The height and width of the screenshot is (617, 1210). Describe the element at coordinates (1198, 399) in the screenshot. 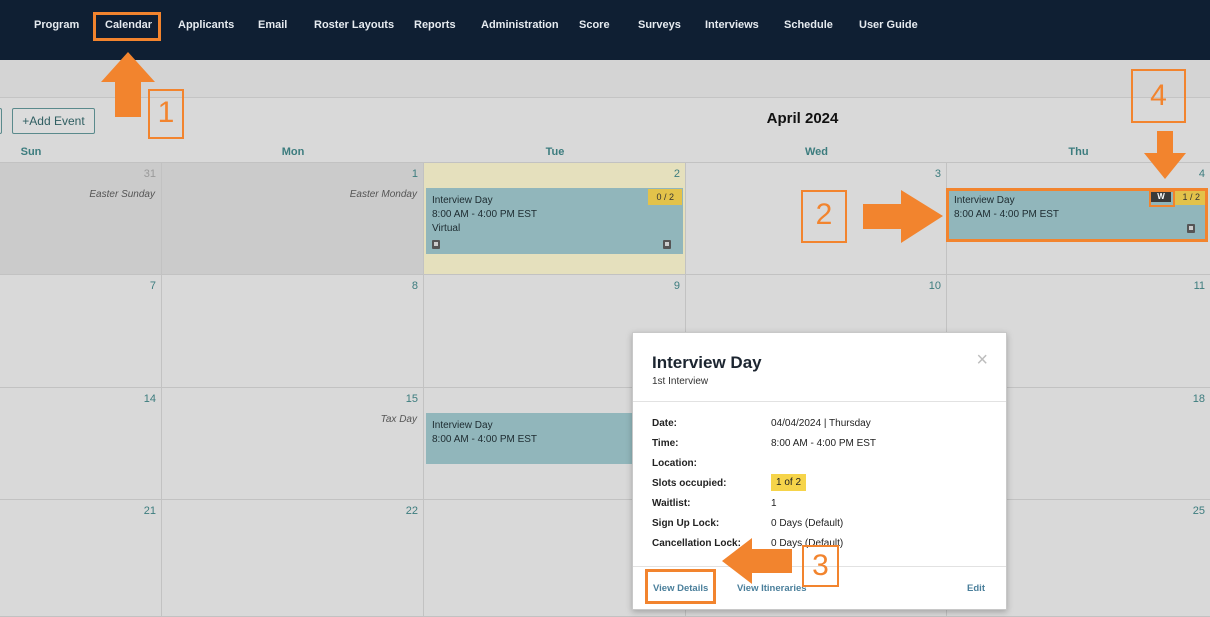

I see `day-number: 18` at that location.